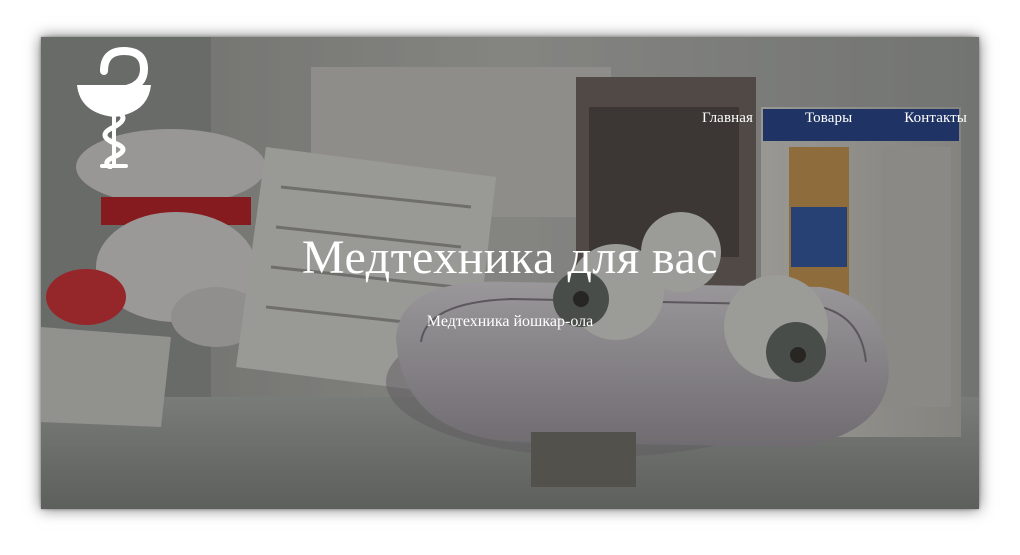  What do you see at coordinates (114, 107) in the screenshot?
I see `bowl-of-hygieia-icon` at bounding box center [114, 107].